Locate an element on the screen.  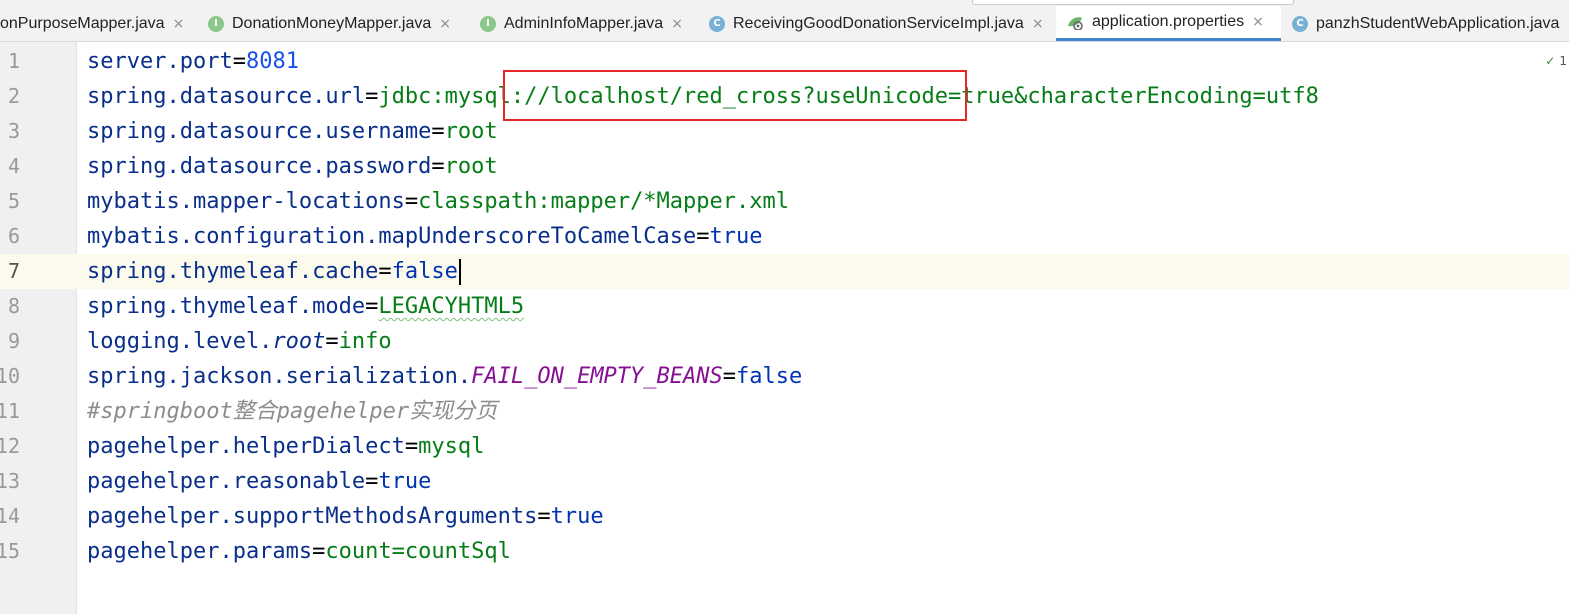
code-token: server.port is located at coordinates (160, 61).